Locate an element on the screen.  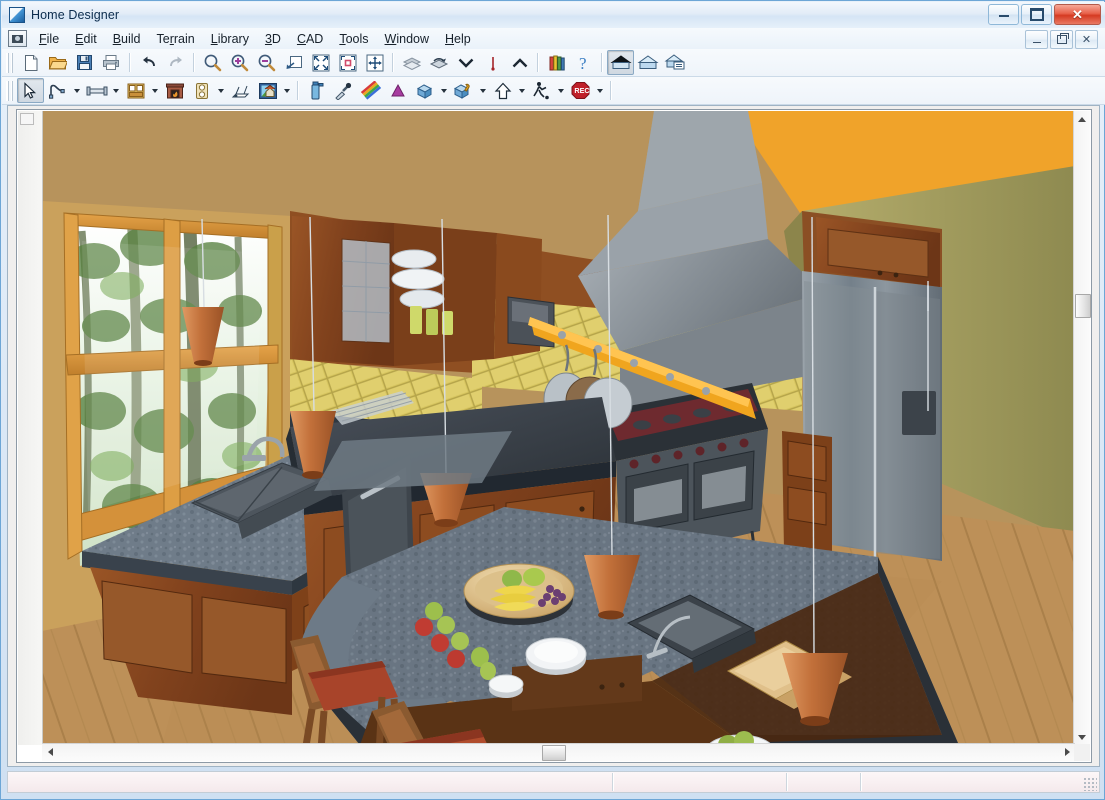
menu-window: Window is located at coordinates (407, 39).